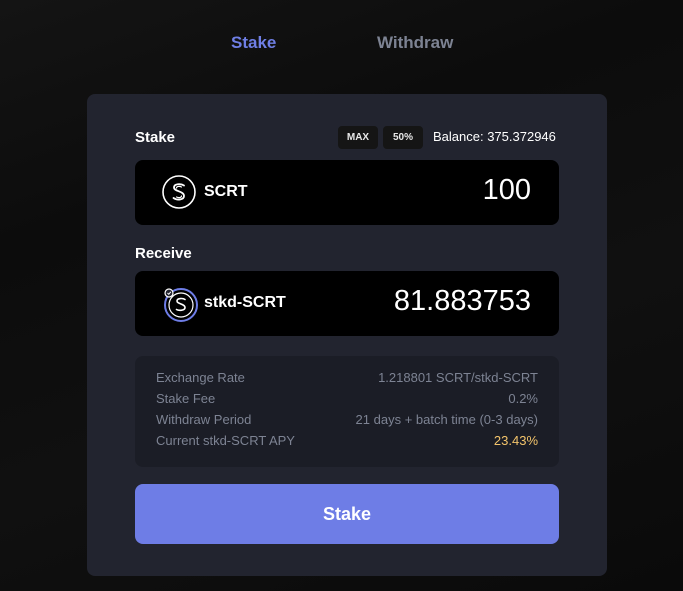 The height and width of the screenshot is (591, 683). I want to click on max-button: MAX, so click(358, 137).